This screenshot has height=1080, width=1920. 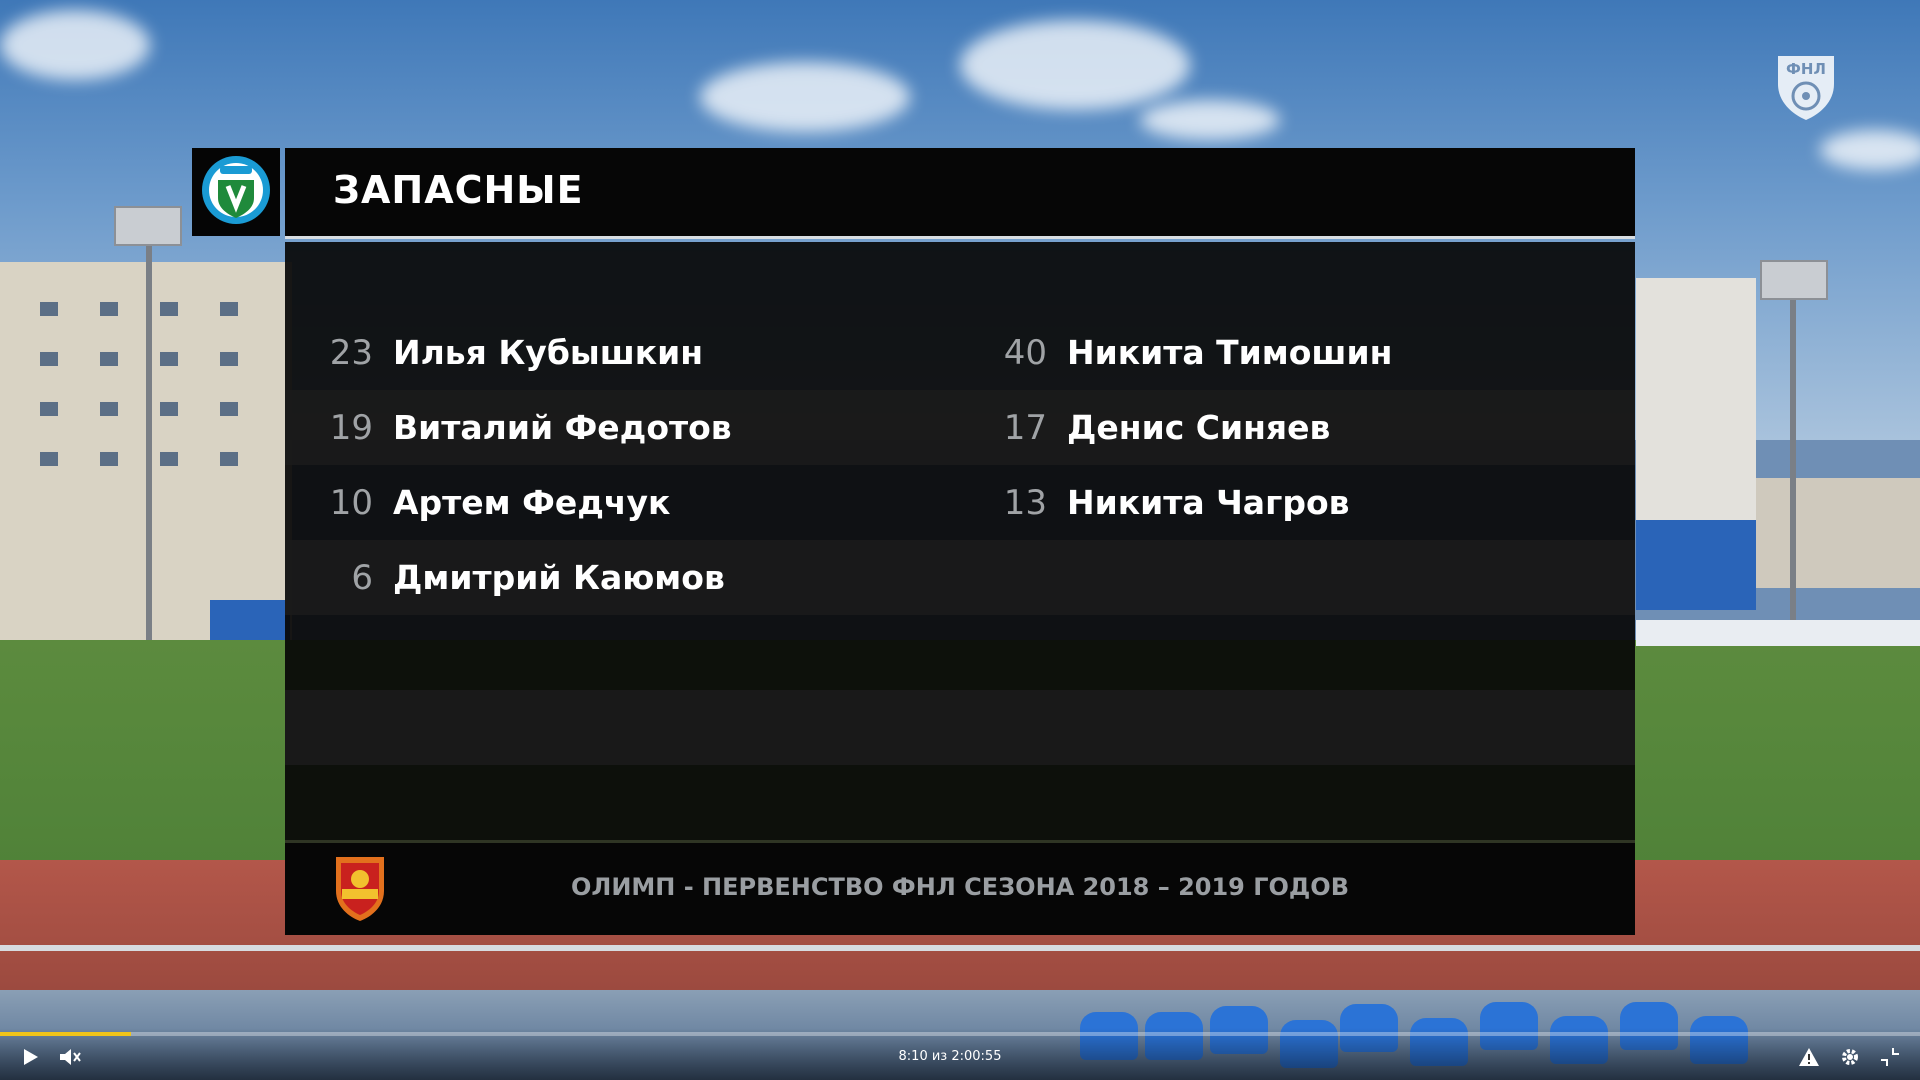 I want to click on player-number: 40, so click(x=1025, y=352).